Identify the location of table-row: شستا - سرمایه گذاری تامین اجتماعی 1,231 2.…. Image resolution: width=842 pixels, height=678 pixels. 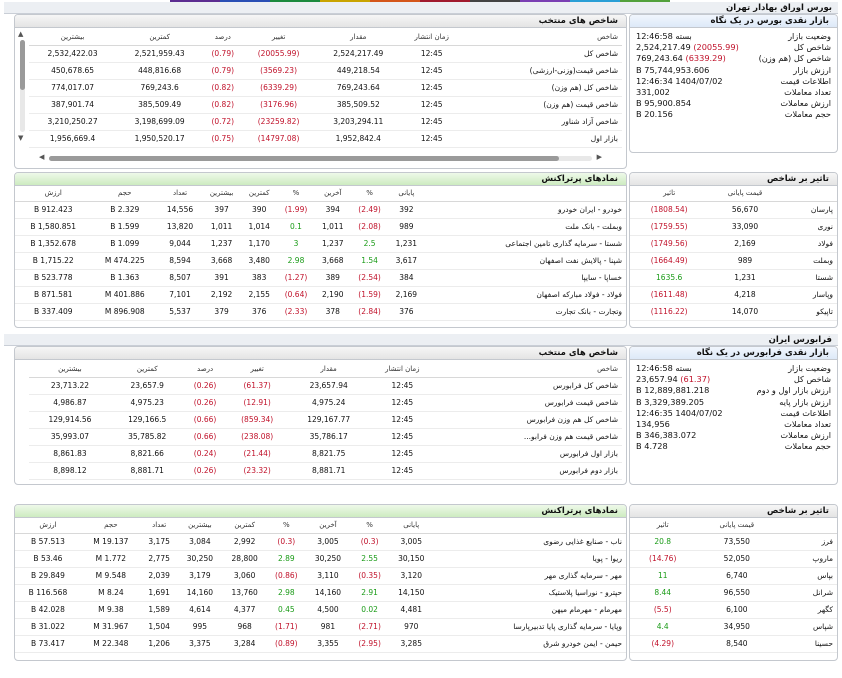
(320, 244).